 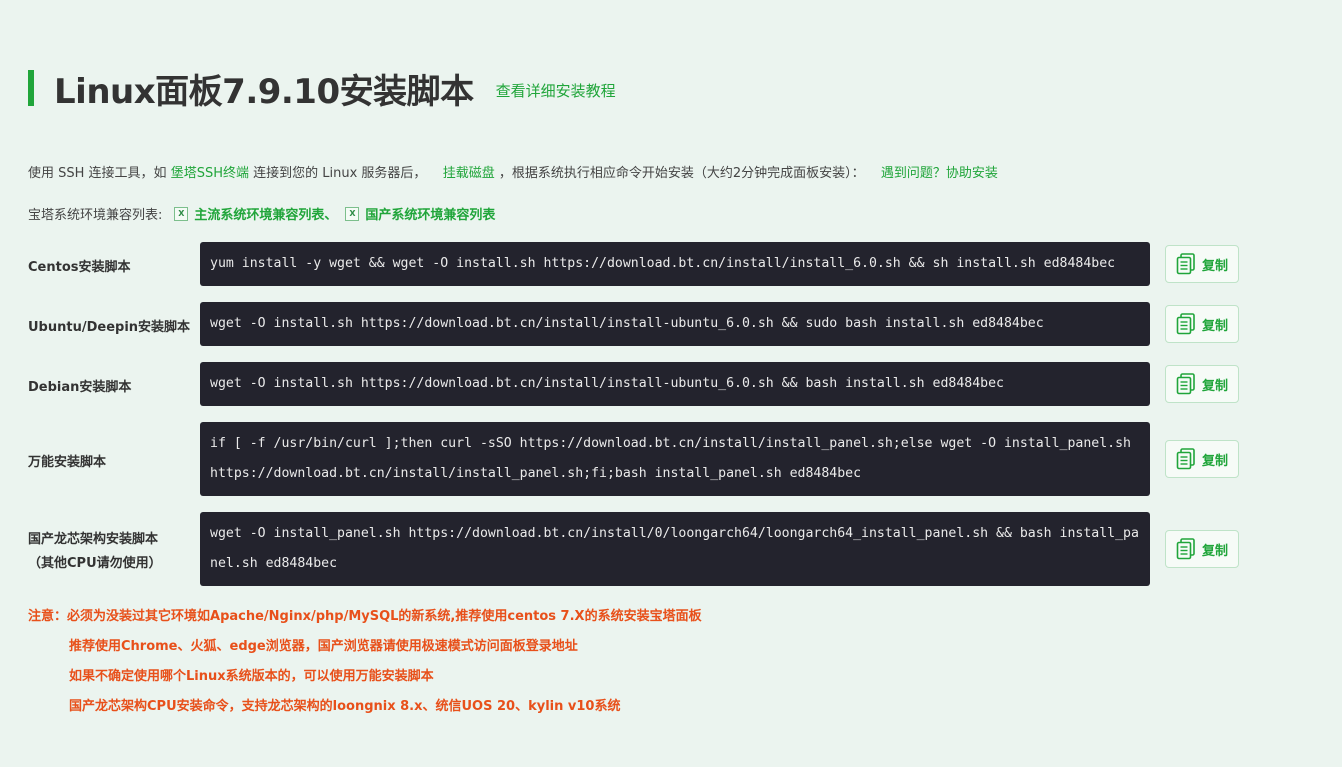 What do you see at coordinates (469, 173) in the screenshot?
I see `mount-disk-link: 挂载磁盘` at bounding box center [469, 173].